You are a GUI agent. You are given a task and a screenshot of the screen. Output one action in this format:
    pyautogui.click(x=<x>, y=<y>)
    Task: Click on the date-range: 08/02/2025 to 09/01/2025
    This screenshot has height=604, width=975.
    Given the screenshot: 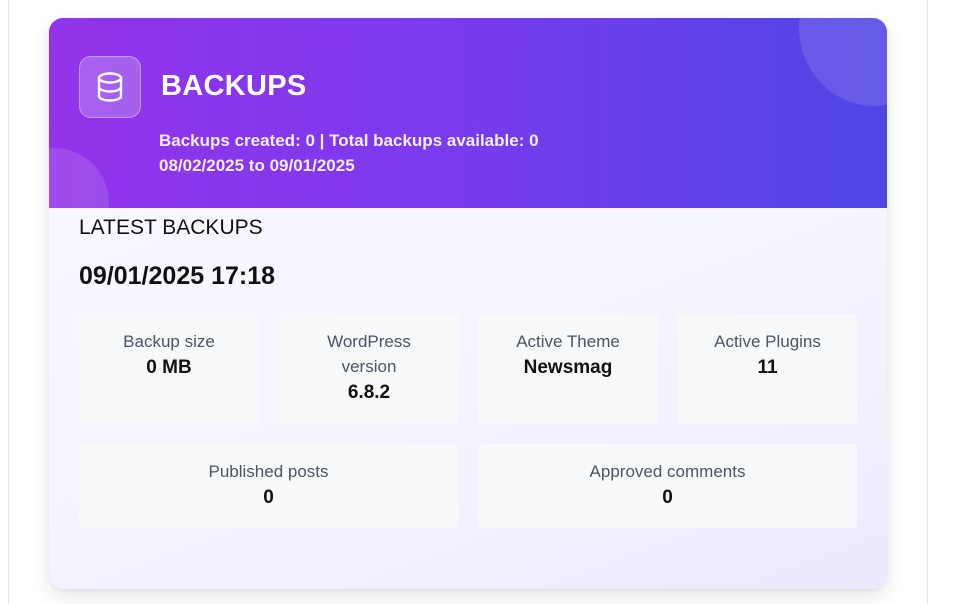 What is the action you would take?
    pyautogui.click(x=257, y=165)
    